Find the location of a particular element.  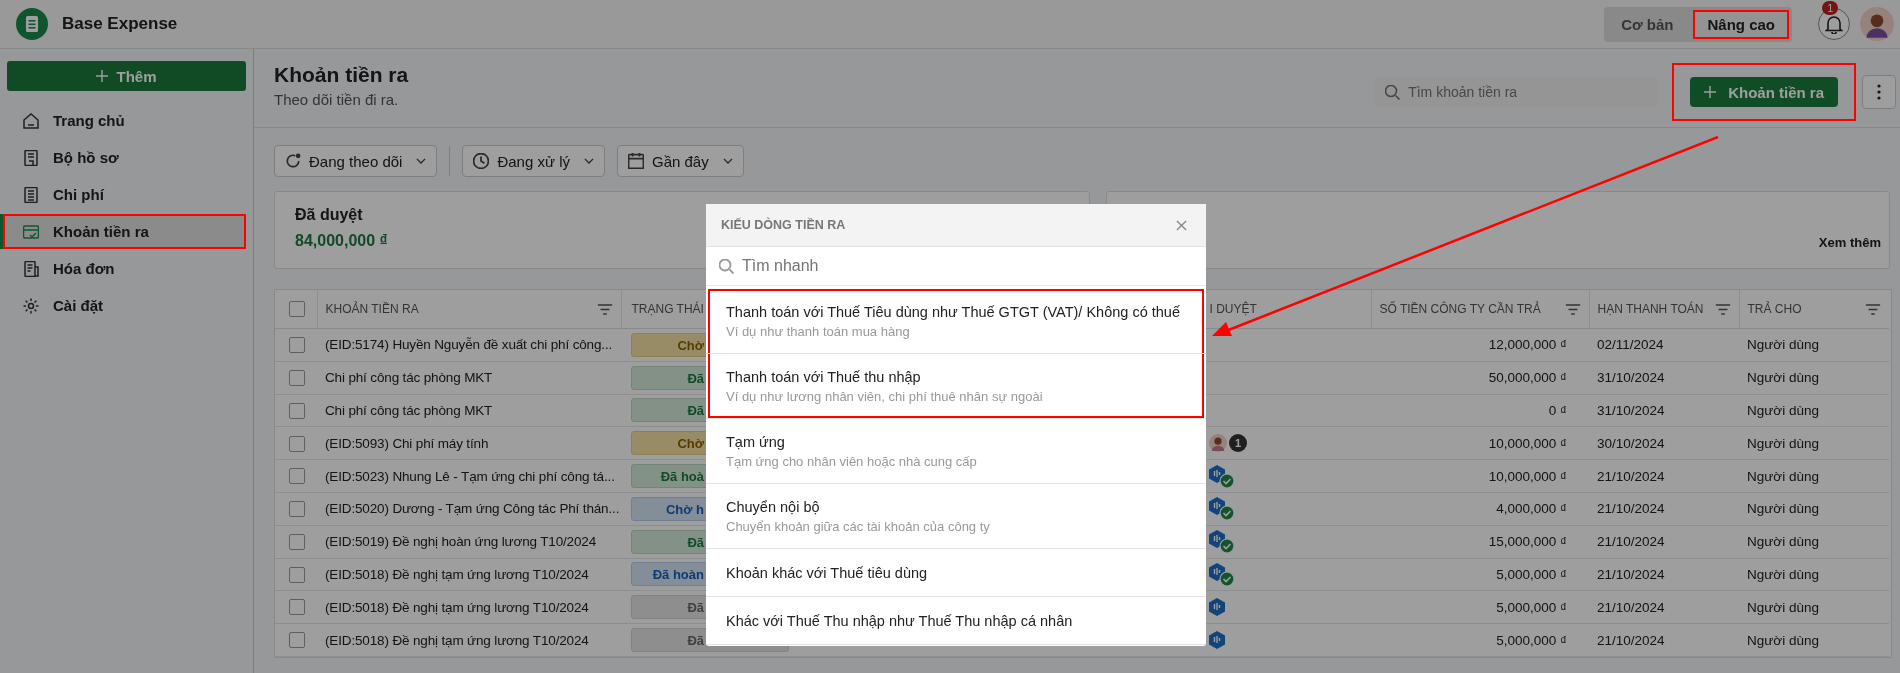

table-cell: 12,000,000 ₫ is located at coordinates (1527, 345).